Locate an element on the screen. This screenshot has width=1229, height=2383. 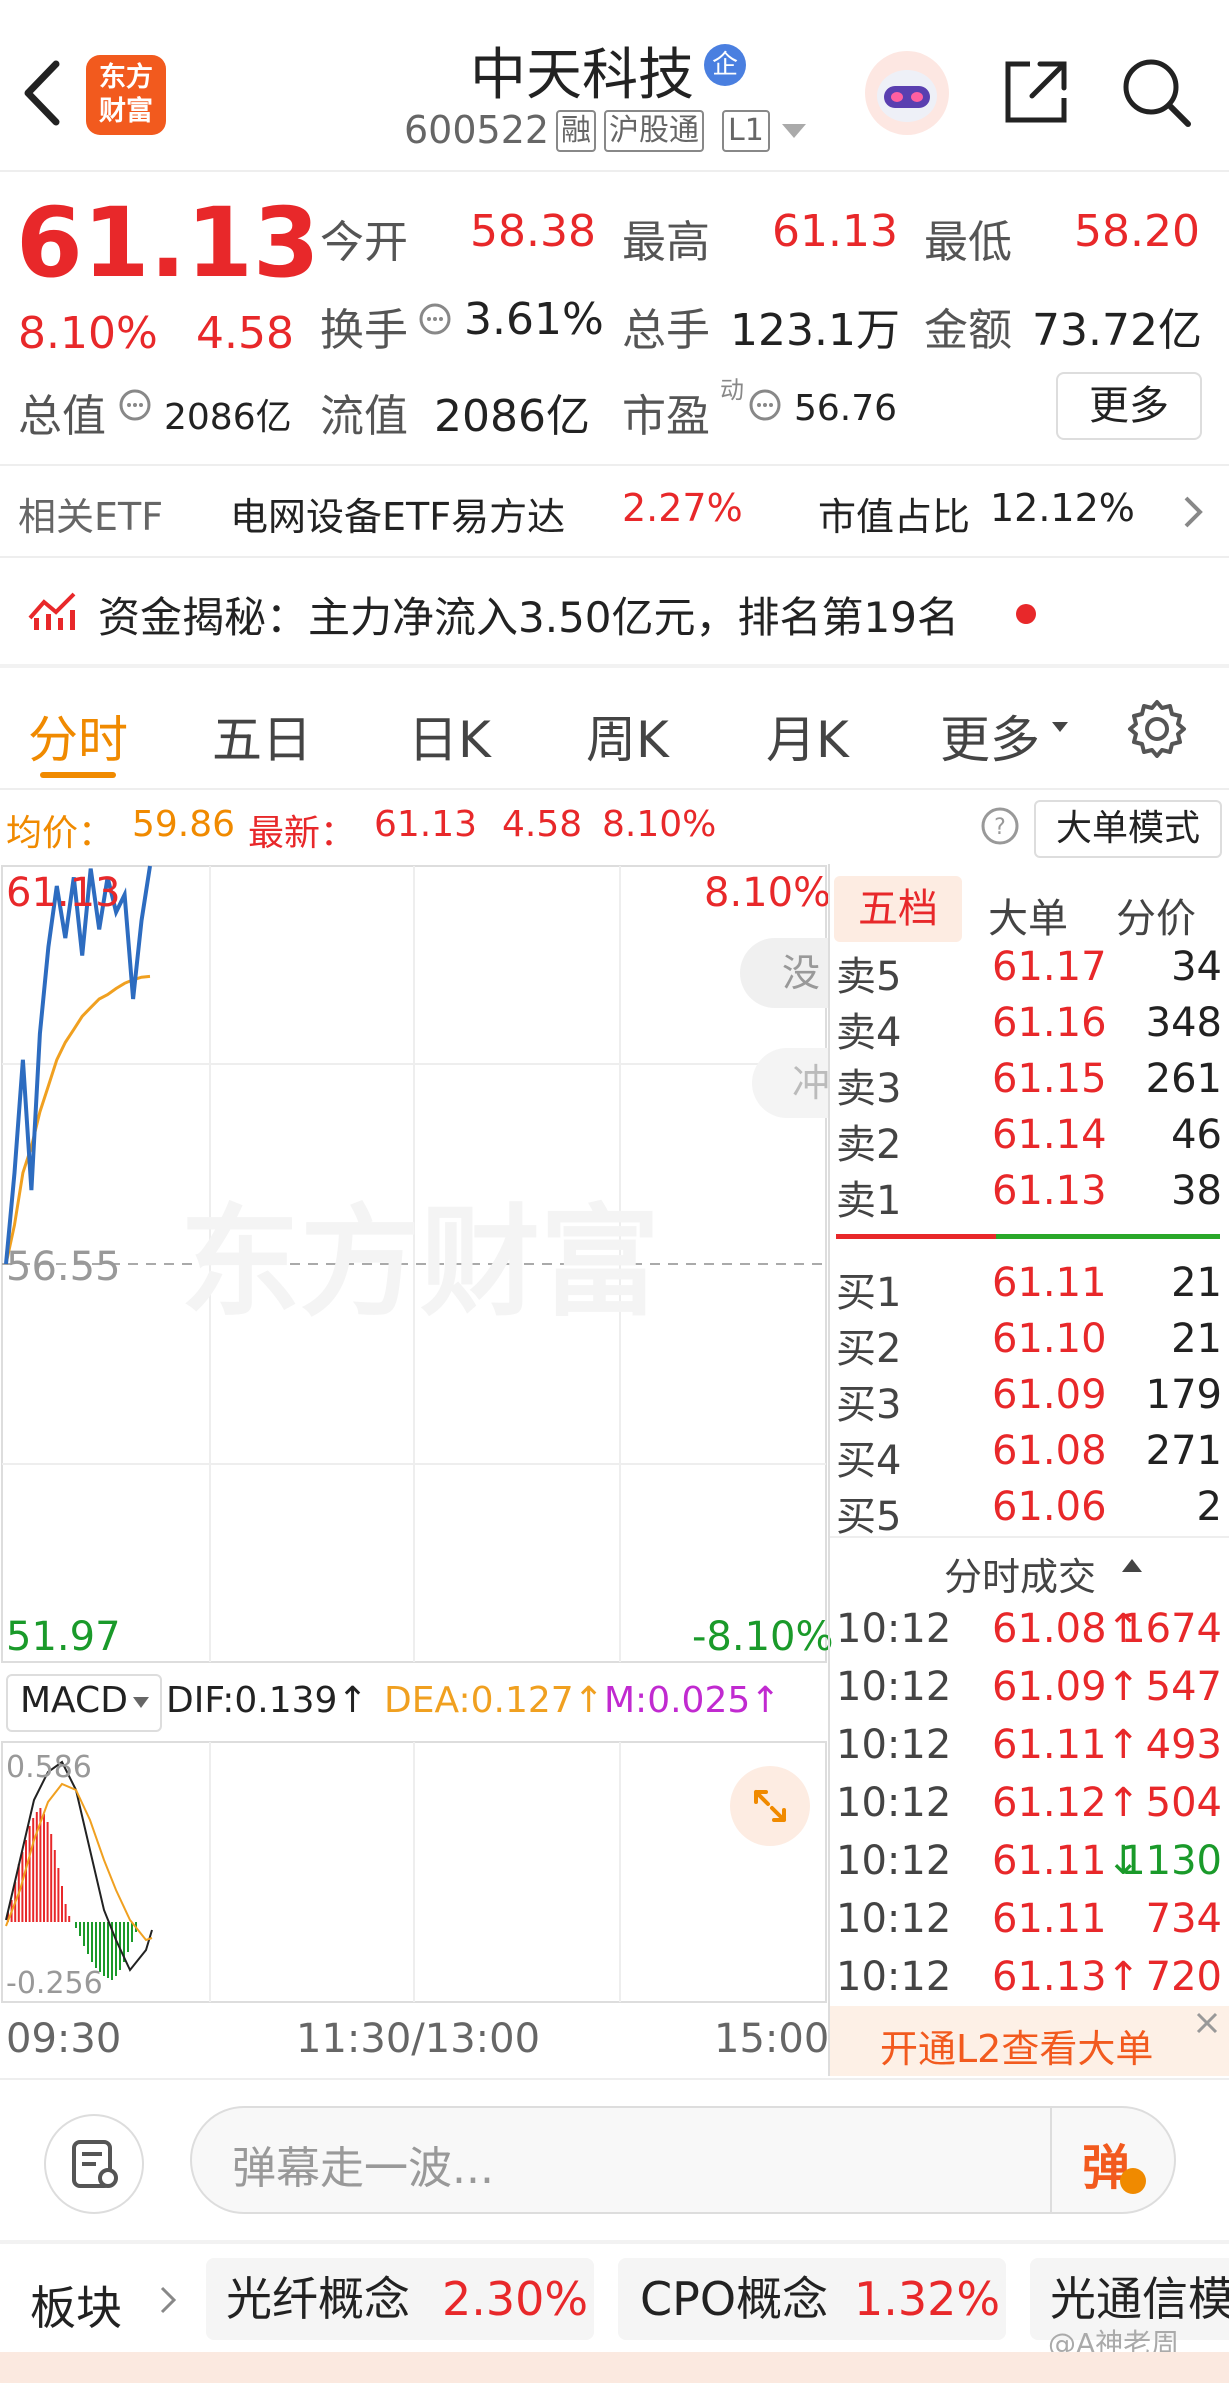
tab-intraday: 分时 is located at coordinates (78, 736).